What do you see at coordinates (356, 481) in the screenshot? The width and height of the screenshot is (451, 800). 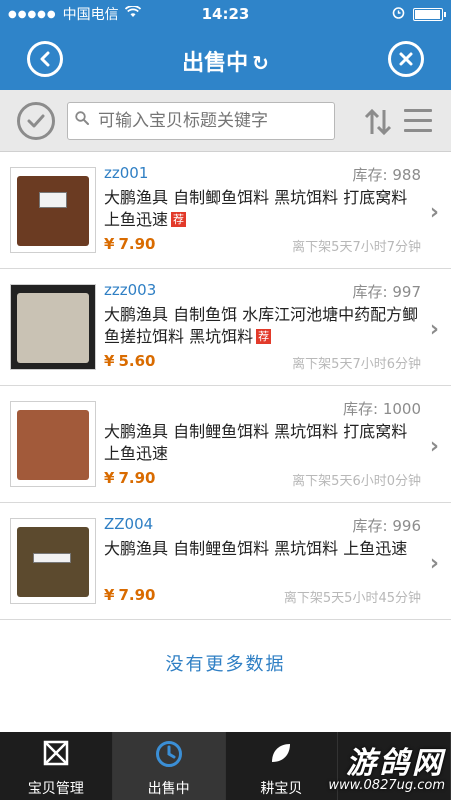 I see `delist-time: 离下架5天6小时0分钟` at bounding box center [356, 481].